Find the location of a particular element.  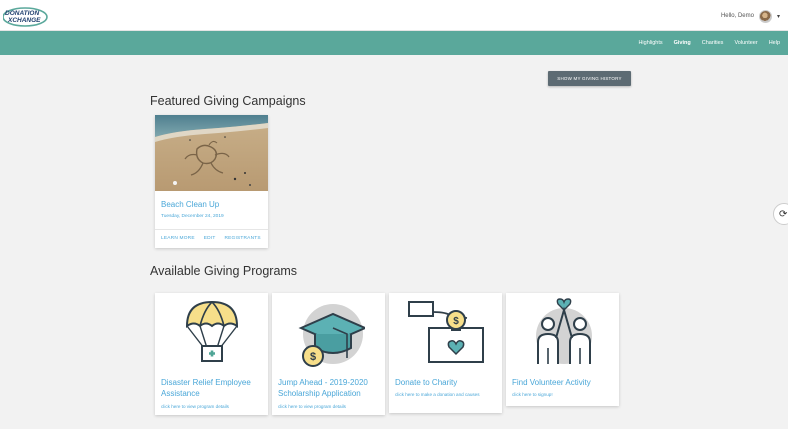

graduation-cap-icon: $ is located at coordinates (331, 335).